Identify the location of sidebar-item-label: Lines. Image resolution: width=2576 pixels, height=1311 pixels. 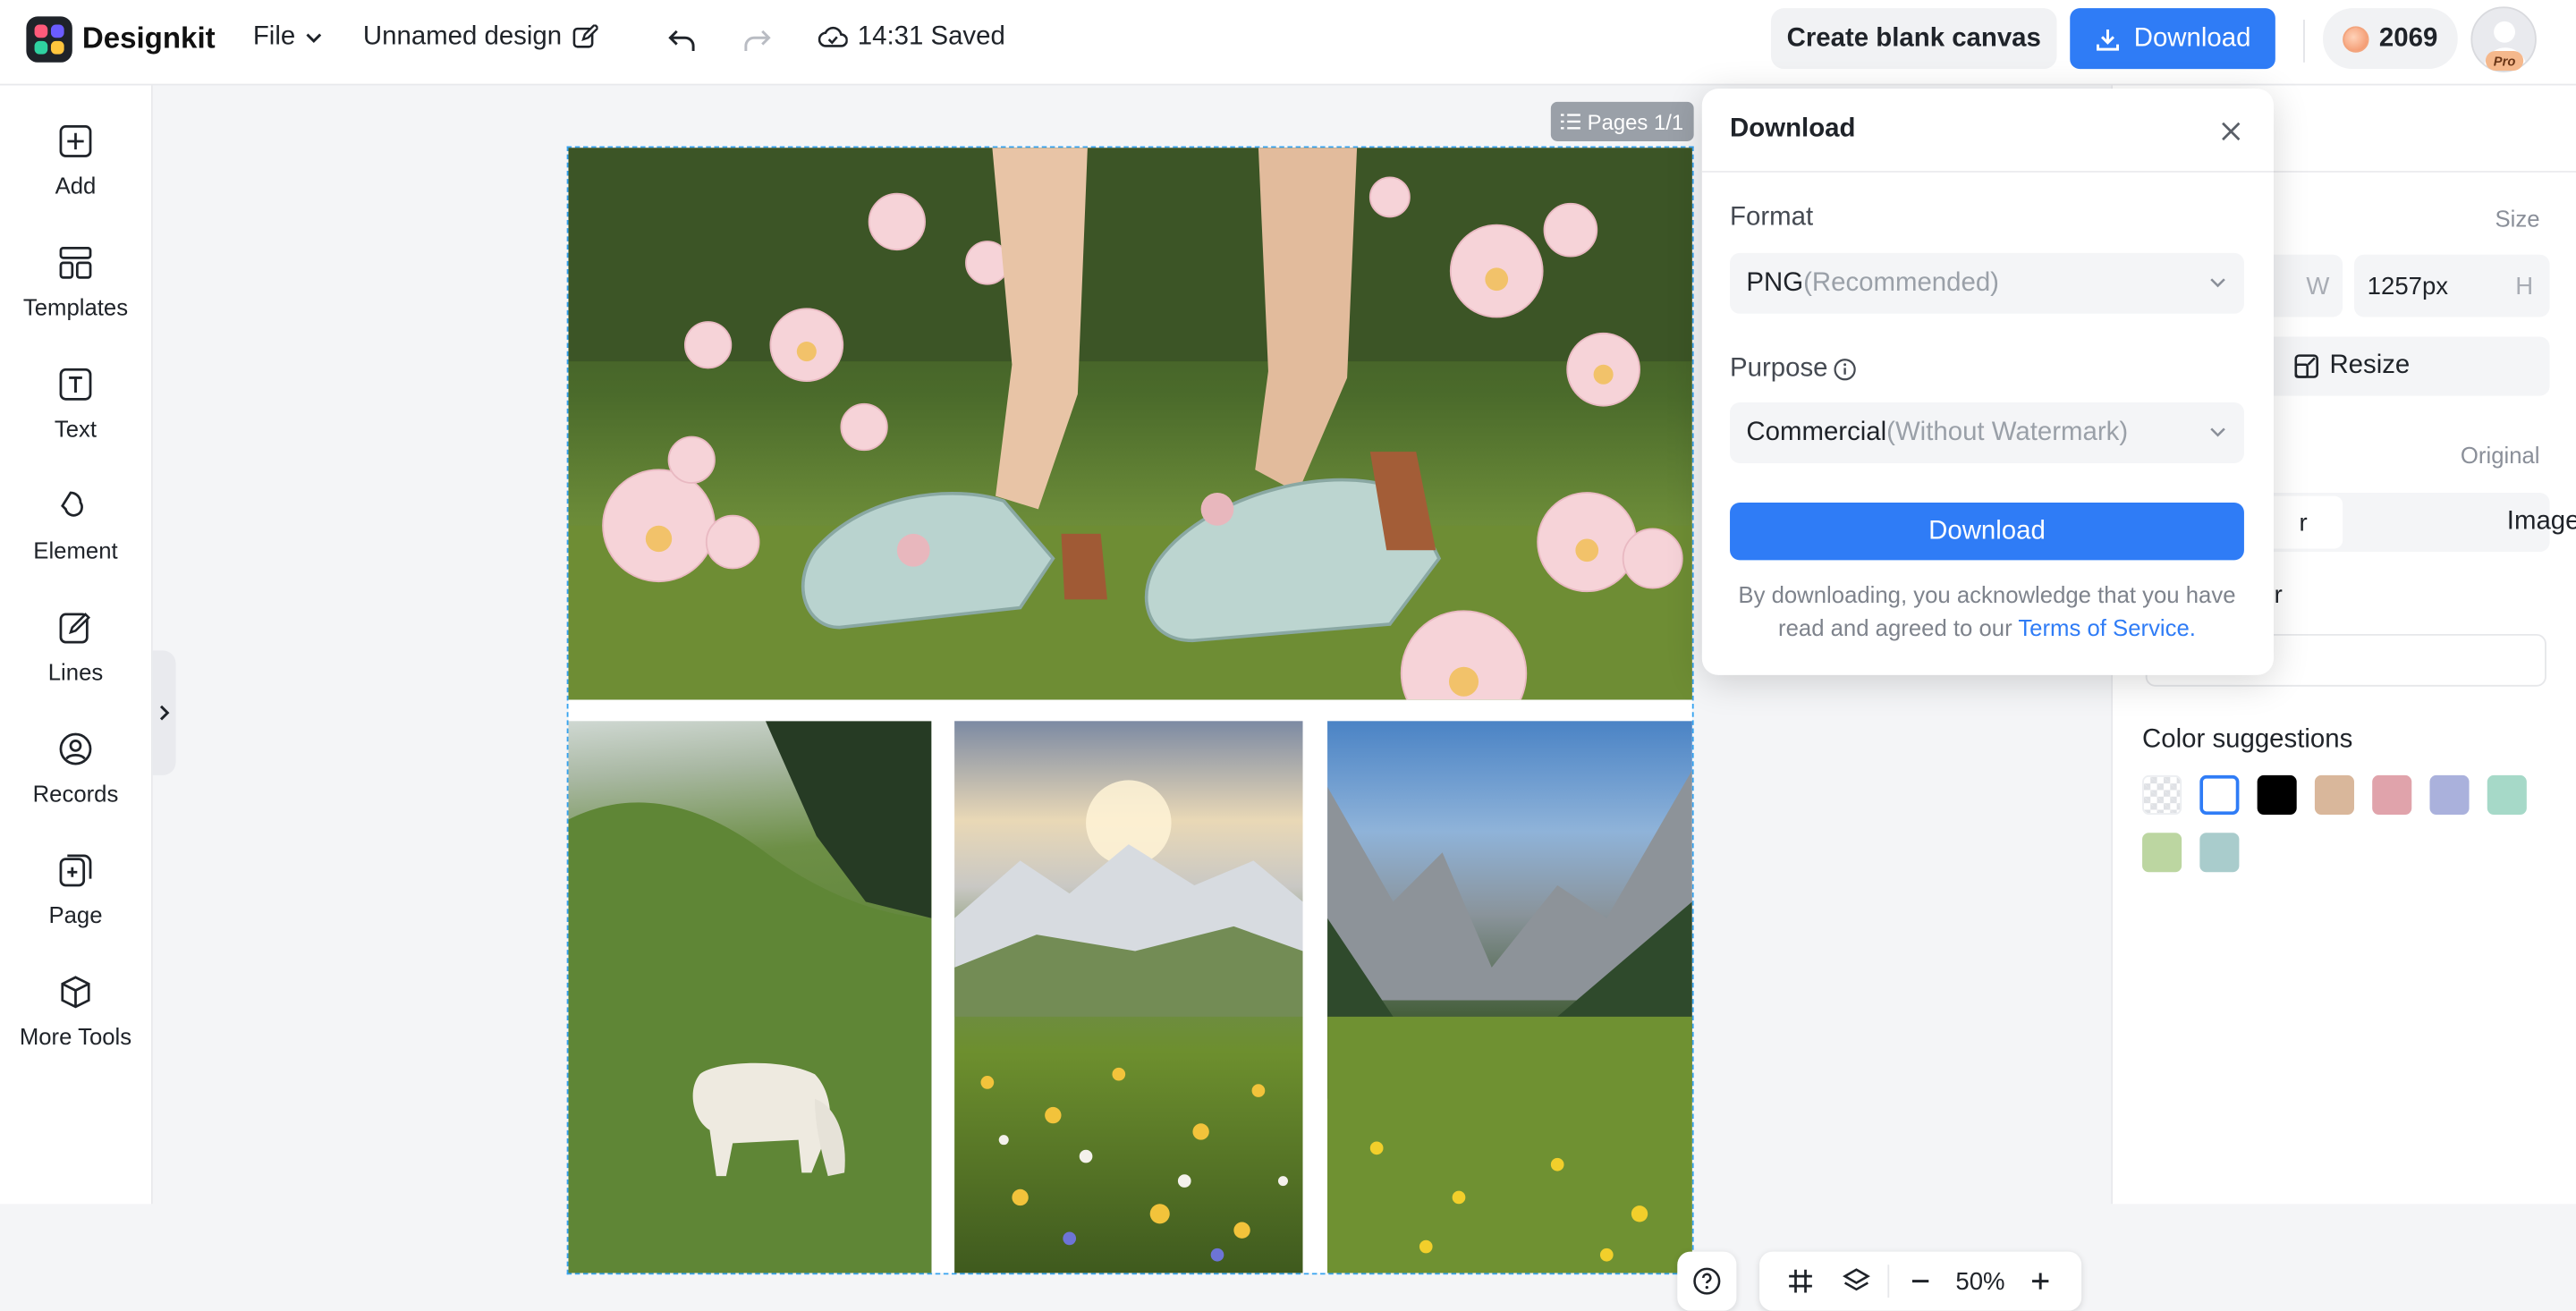
(75, 671).